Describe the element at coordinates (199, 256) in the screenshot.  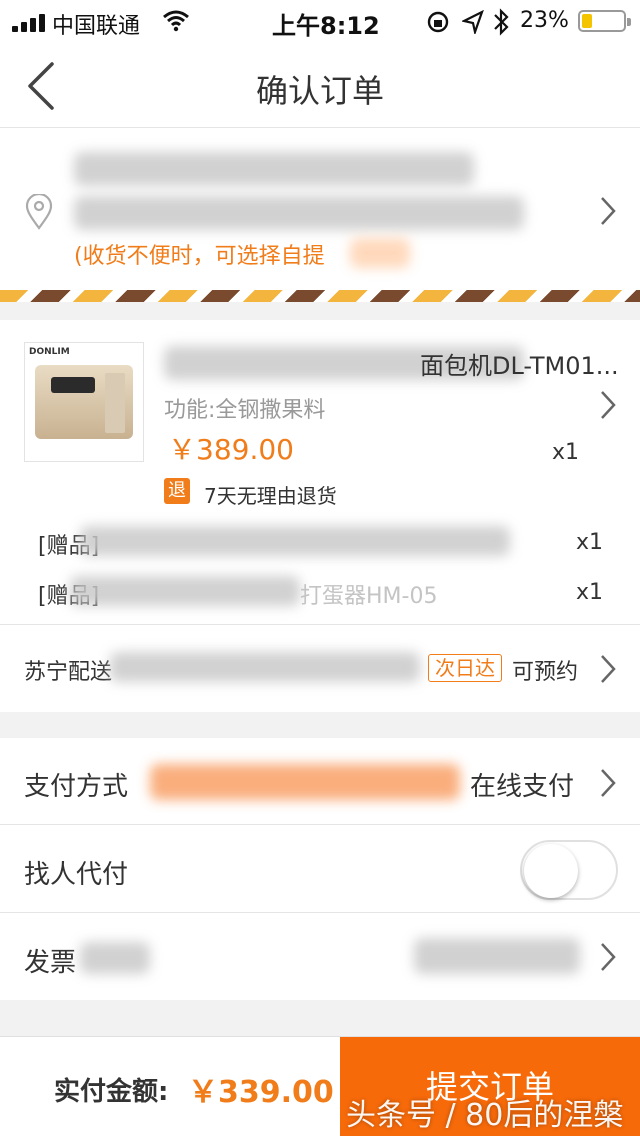
I see `pickup-hint: (收货不便时，可选择自提` at that location.